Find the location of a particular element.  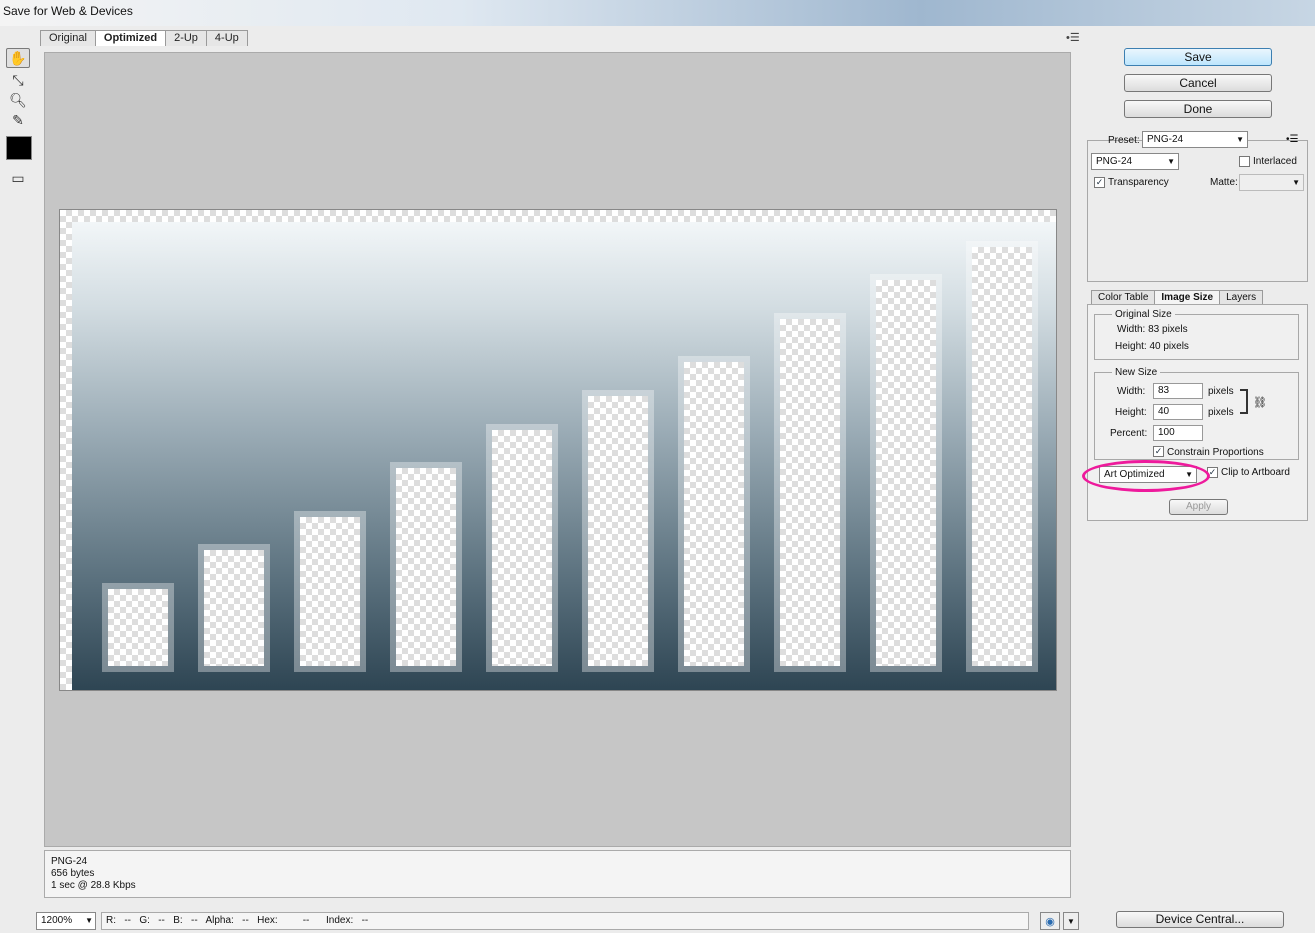

panel-tabs: Color Table Image Size Layers is located at coordinates (1177, 297).